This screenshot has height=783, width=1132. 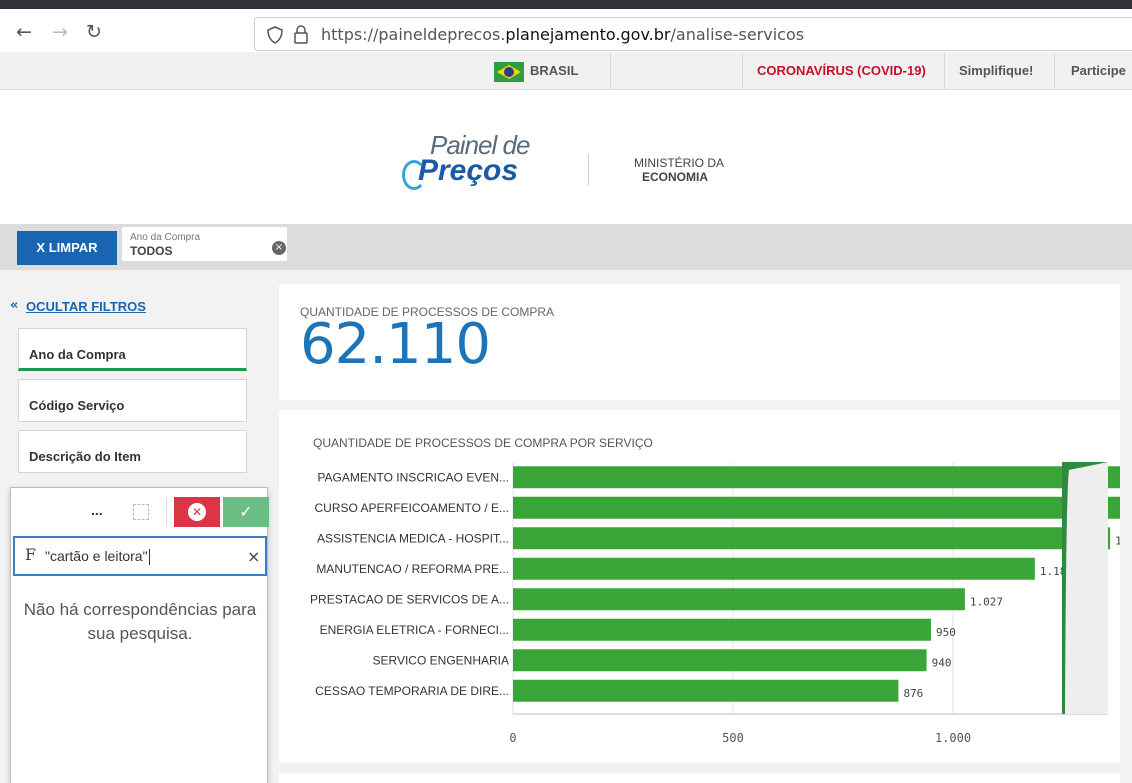 I want to click on url-domain: planejamento.gov.br, so click(x=588, y=34).